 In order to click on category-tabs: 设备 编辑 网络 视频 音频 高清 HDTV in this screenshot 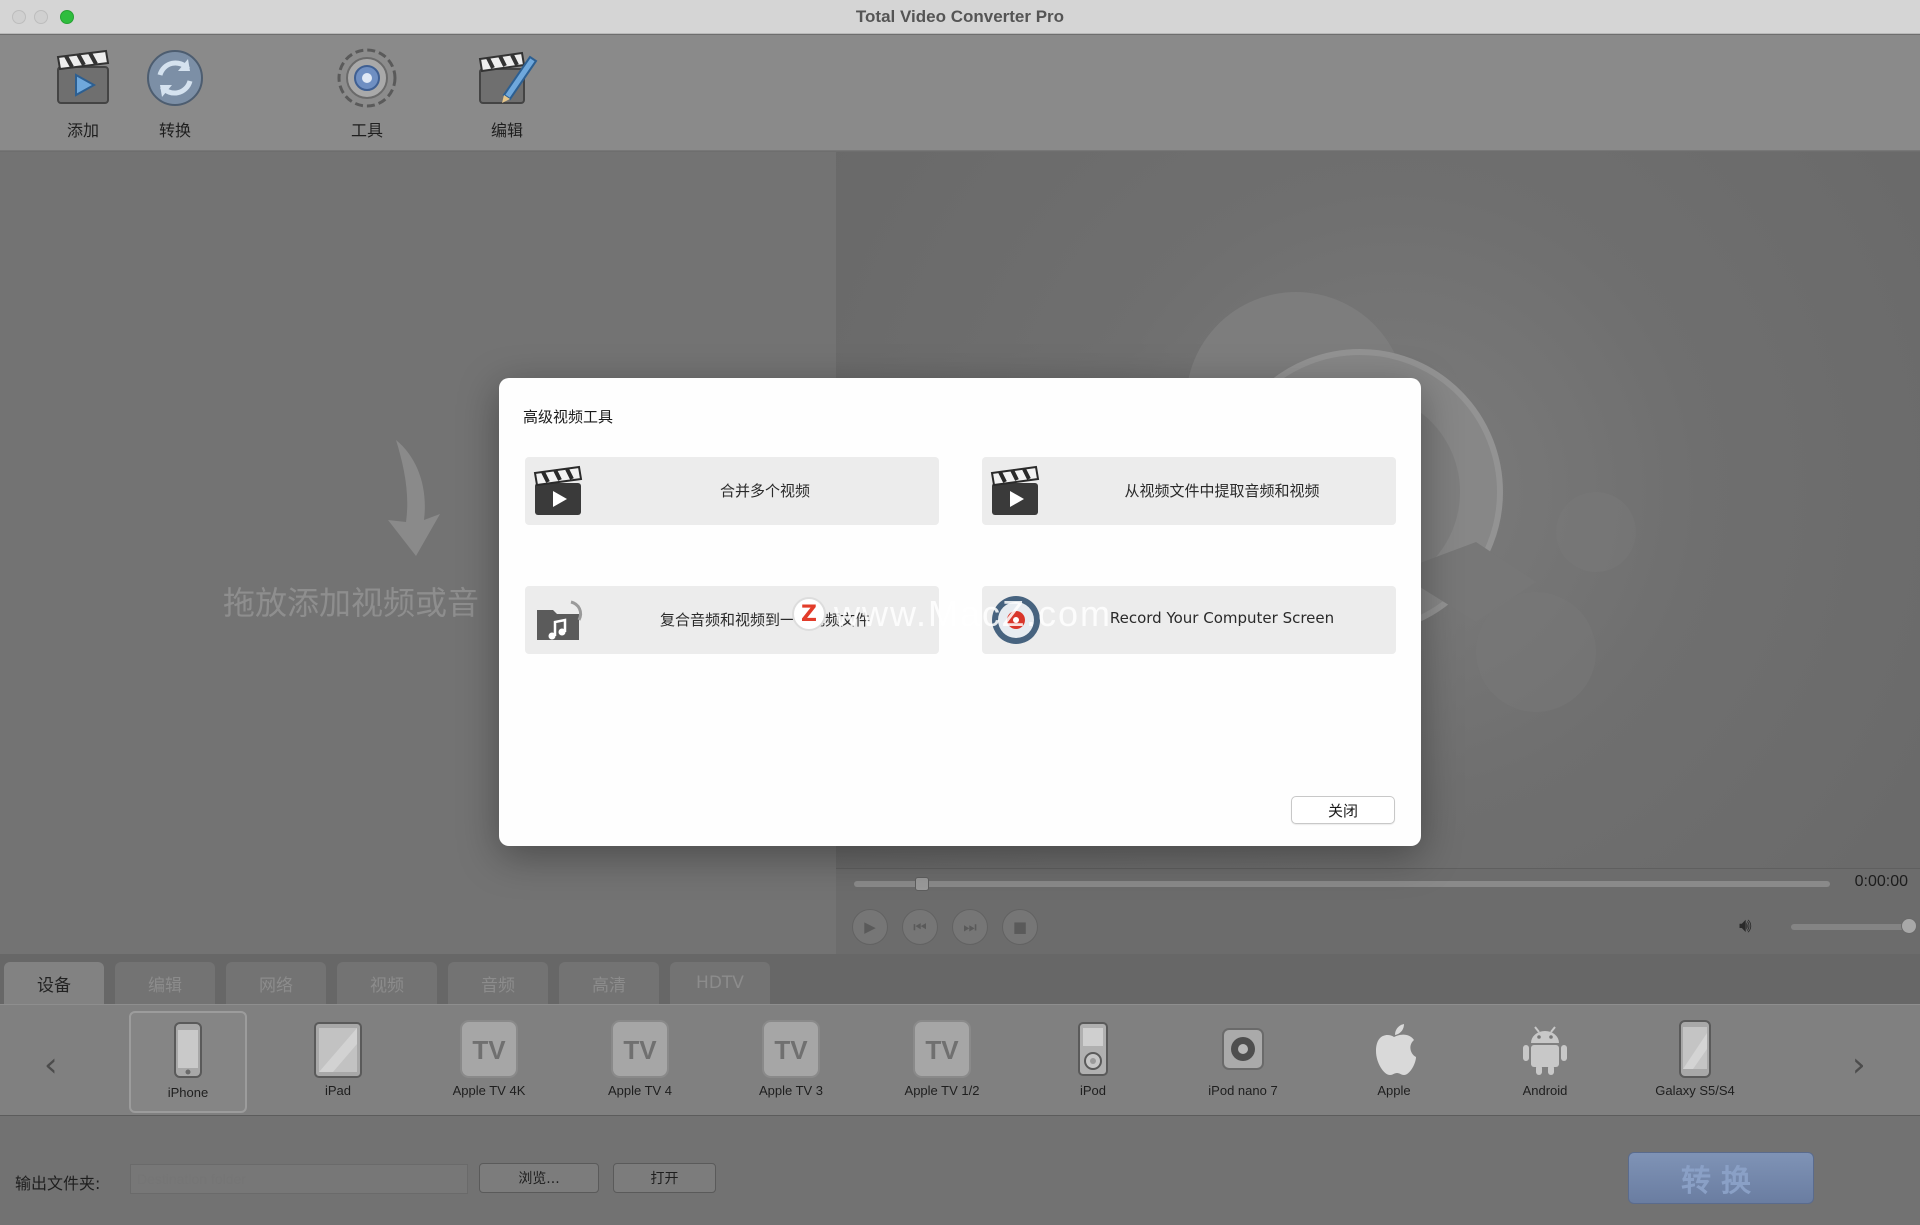, I will do `click(960, 979)`.